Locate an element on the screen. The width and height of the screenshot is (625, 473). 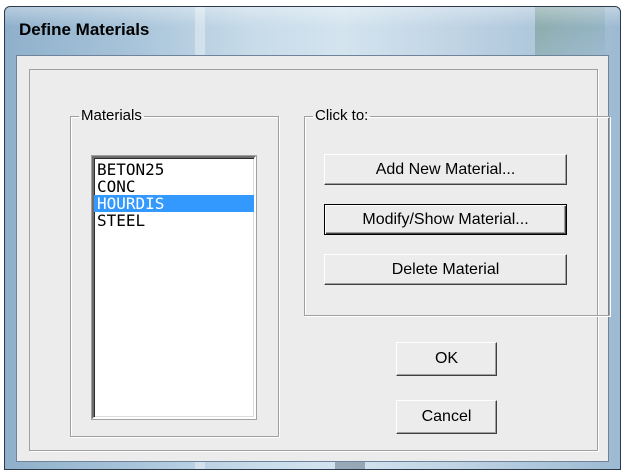
cancel-button: Cancel is located at coordinates (446, 417).